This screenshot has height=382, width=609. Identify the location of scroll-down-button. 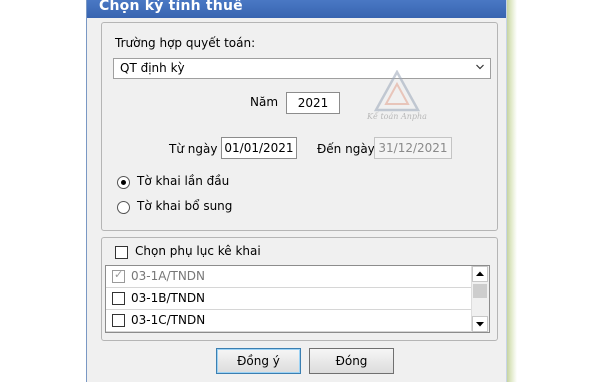
(480, 324).